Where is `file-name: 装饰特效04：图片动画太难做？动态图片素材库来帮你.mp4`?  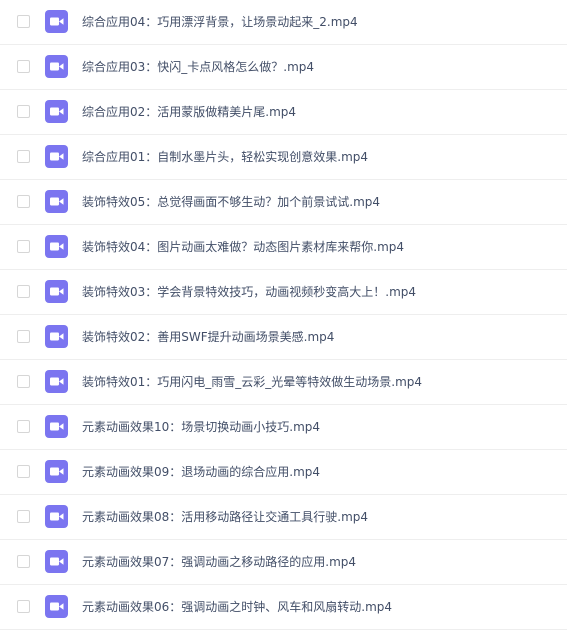
file-name: 装饰特效04：图片动画太难做？动态图片素材库来帮你.mp4 is located at coordinates (243, 247).